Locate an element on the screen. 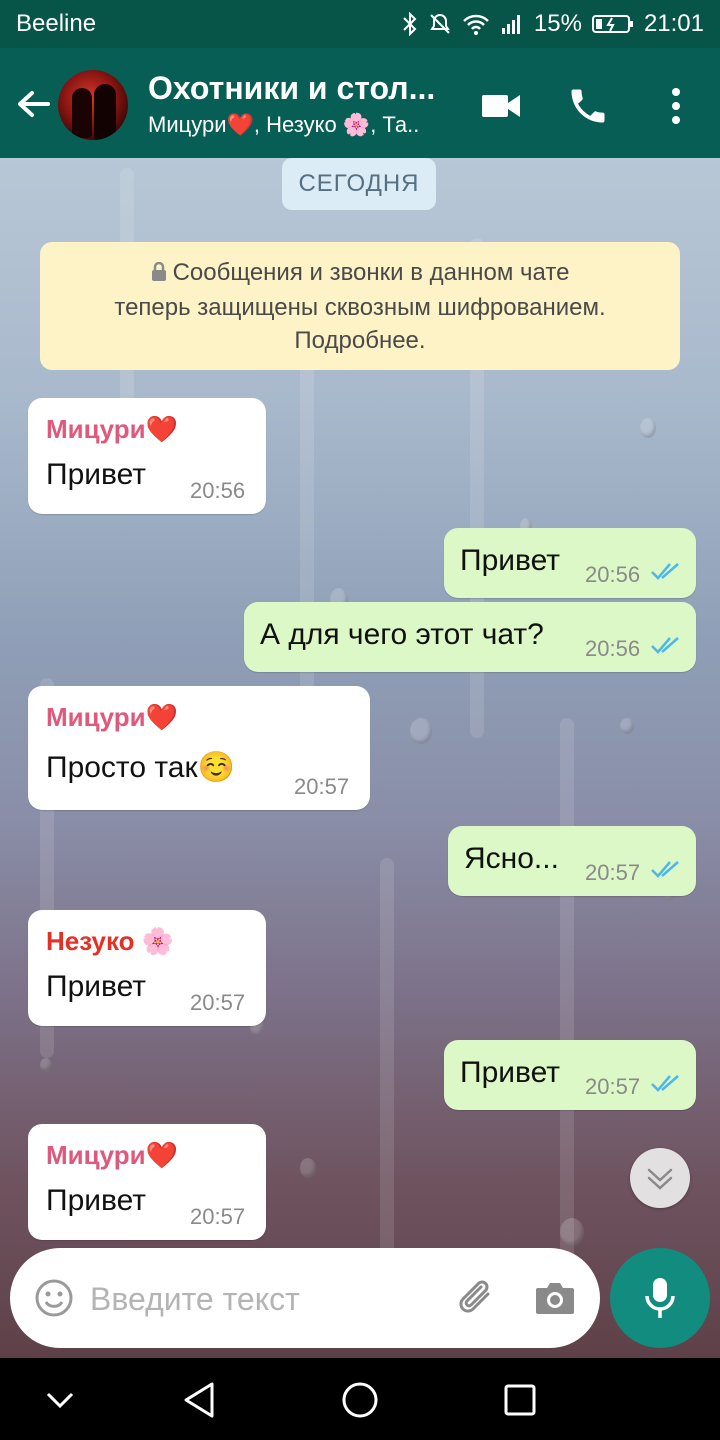 The image size is (720, 1440). encryption-line-2: теперь защищены сквозным шифрованием. is located at coordinates (360, 307).